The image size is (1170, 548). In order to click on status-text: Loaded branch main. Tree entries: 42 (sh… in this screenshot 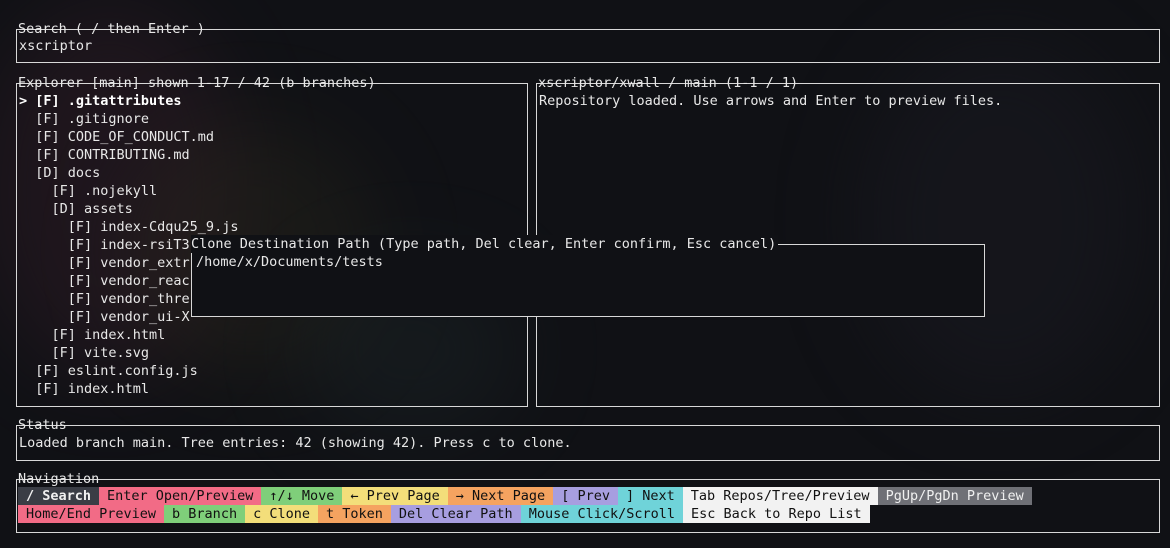, I will do `click(295, 443)`.